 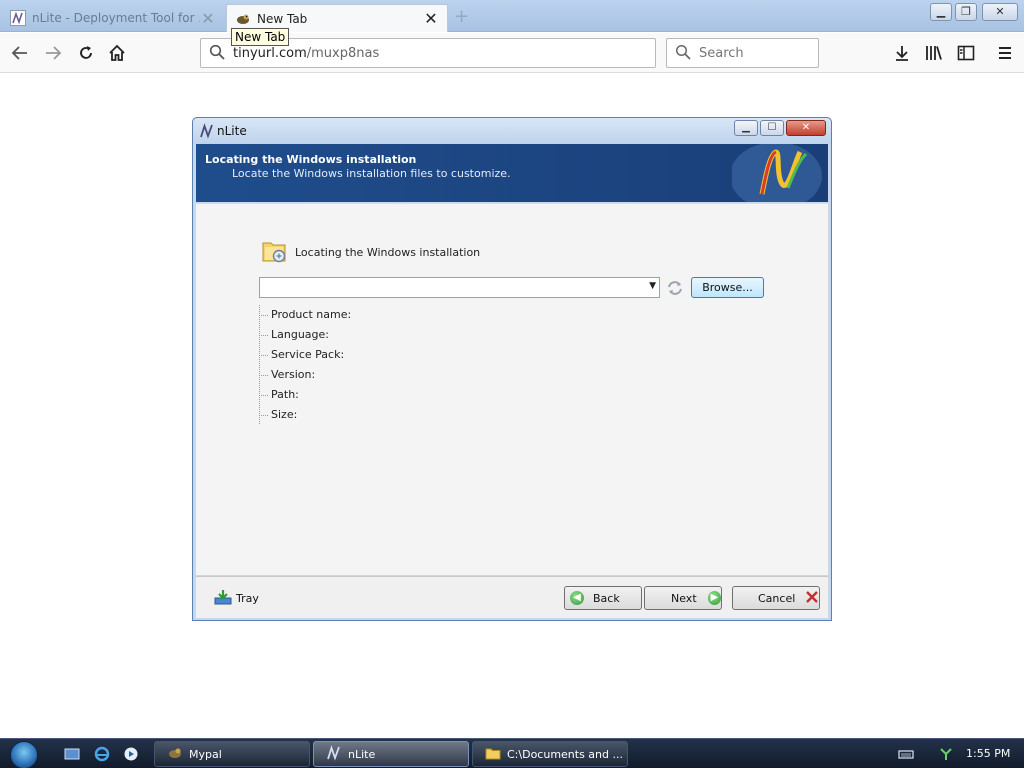 I want to click on library-icon, so click(x=934, y=53).